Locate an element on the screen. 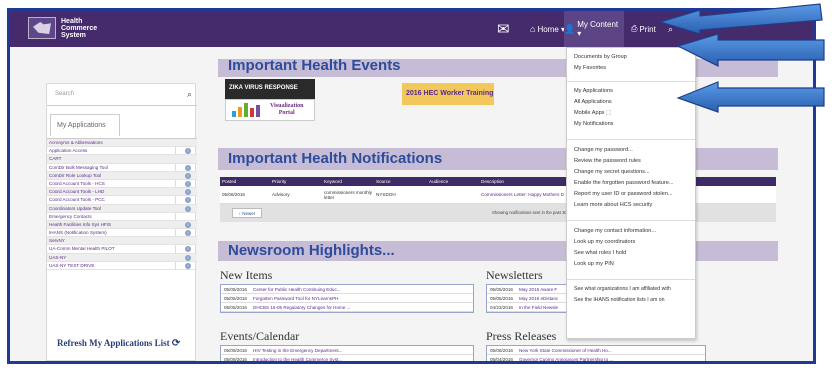  list-item: 05/05/2016 May 2016 eDistanc is located at coordinates (531, 298).